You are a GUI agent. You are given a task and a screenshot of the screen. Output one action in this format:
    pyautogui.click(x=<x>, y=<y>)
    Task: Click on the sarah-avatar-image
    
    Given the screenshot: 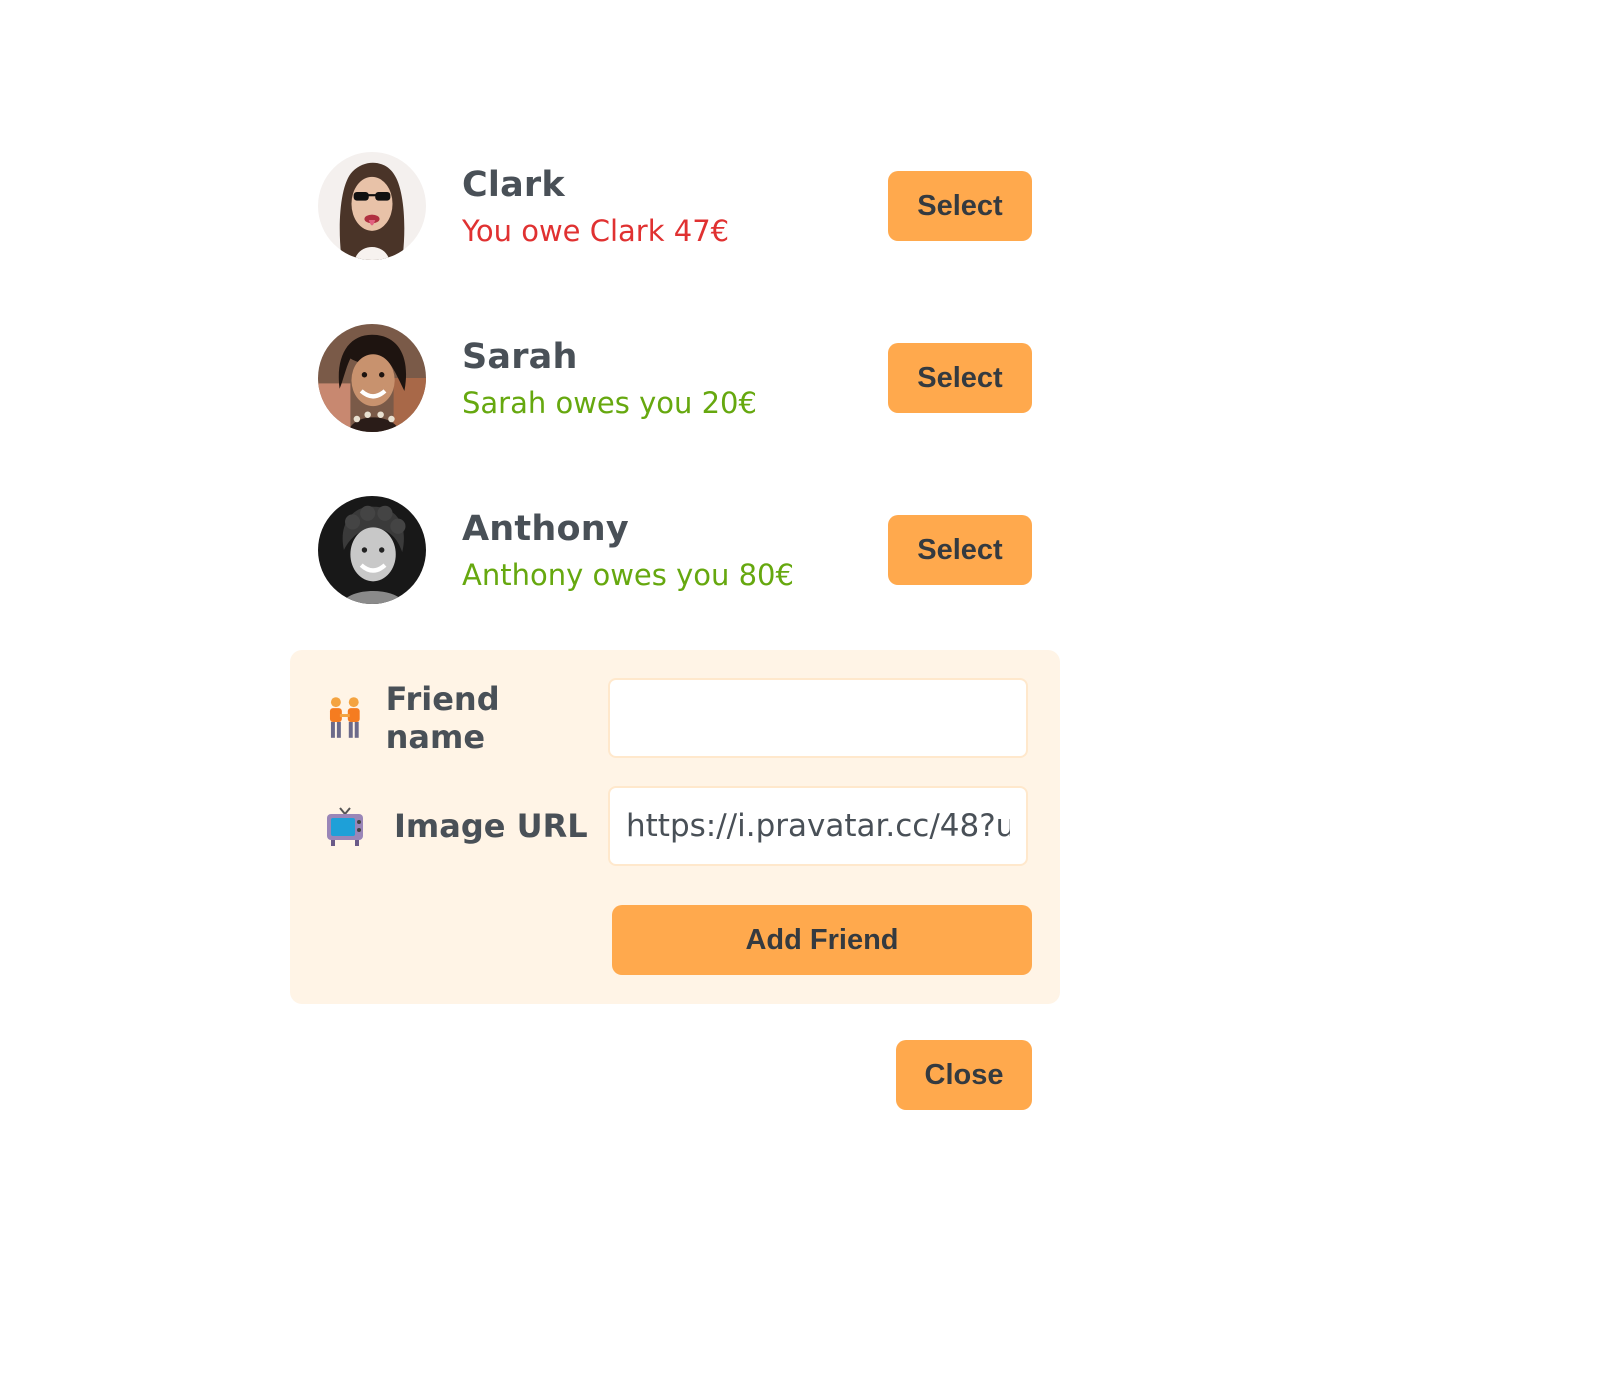 What is the action you would take?
    pyautogui.click(x=372, y=378)
    